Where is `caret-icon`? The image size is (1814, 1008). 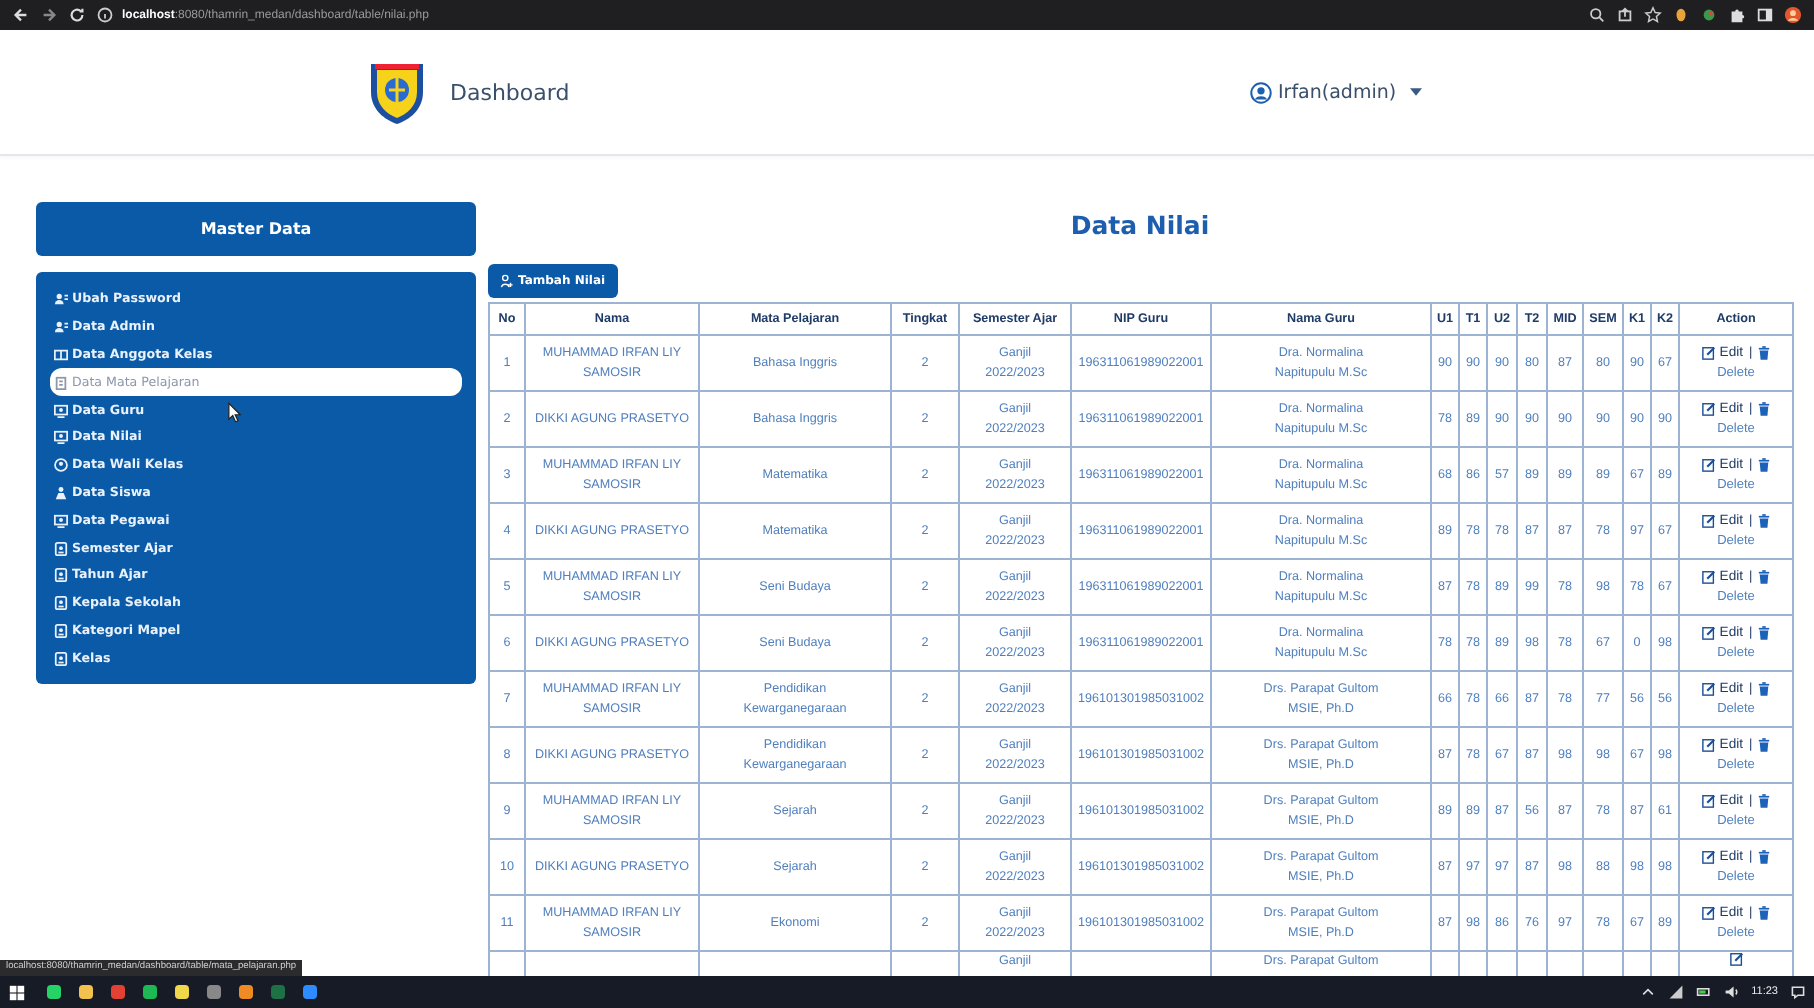
caret-icon is located at coordinates (1416, 92).